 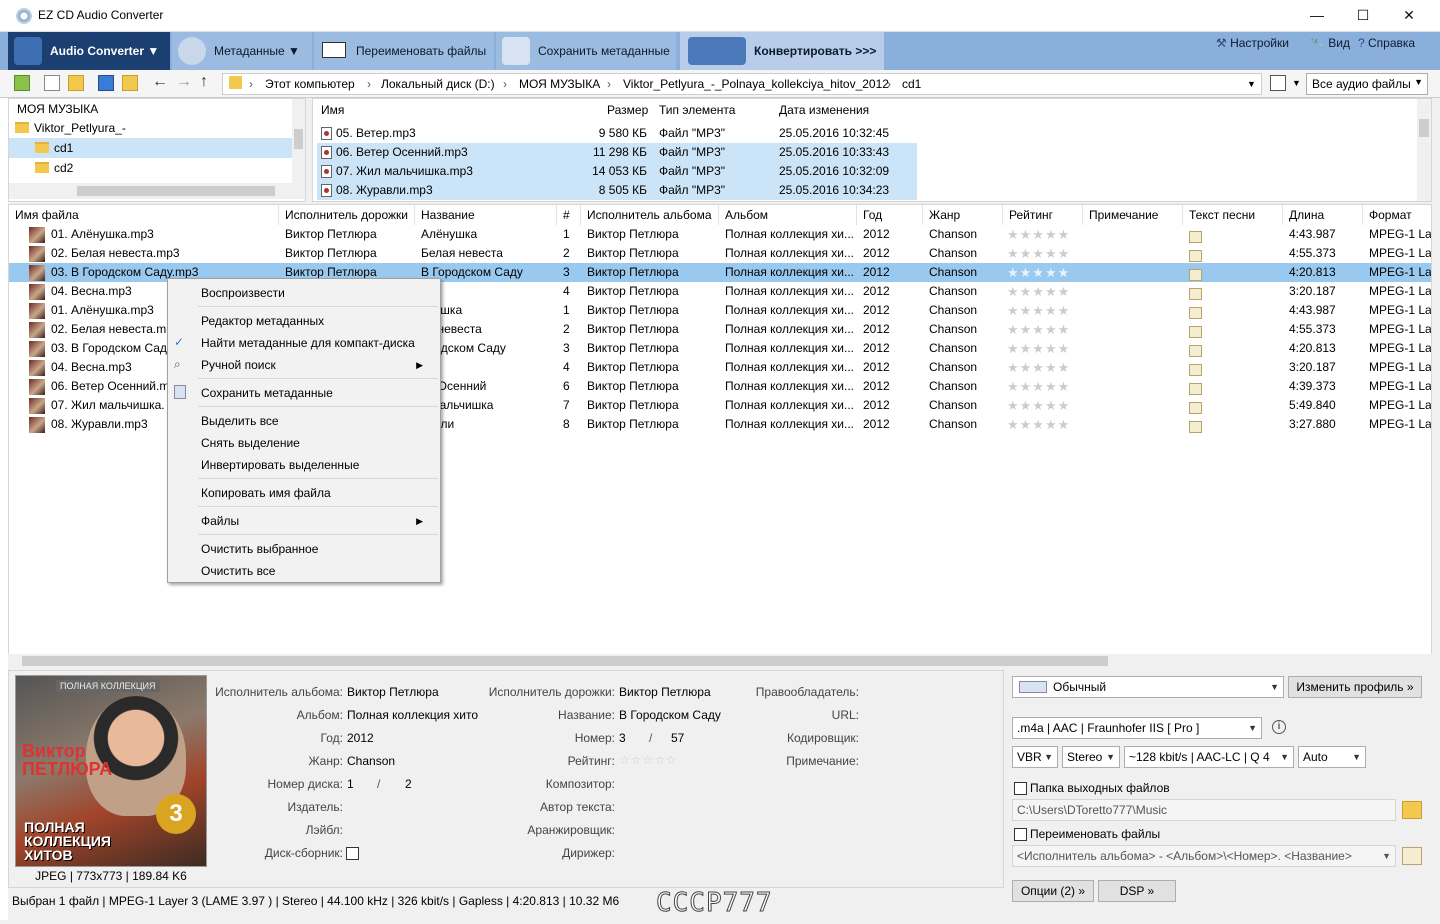 What do you see at coordinates (1397, 215) in the screenshot?
I see `grid-column-header: Формат` at bounding box center [1397, 215].